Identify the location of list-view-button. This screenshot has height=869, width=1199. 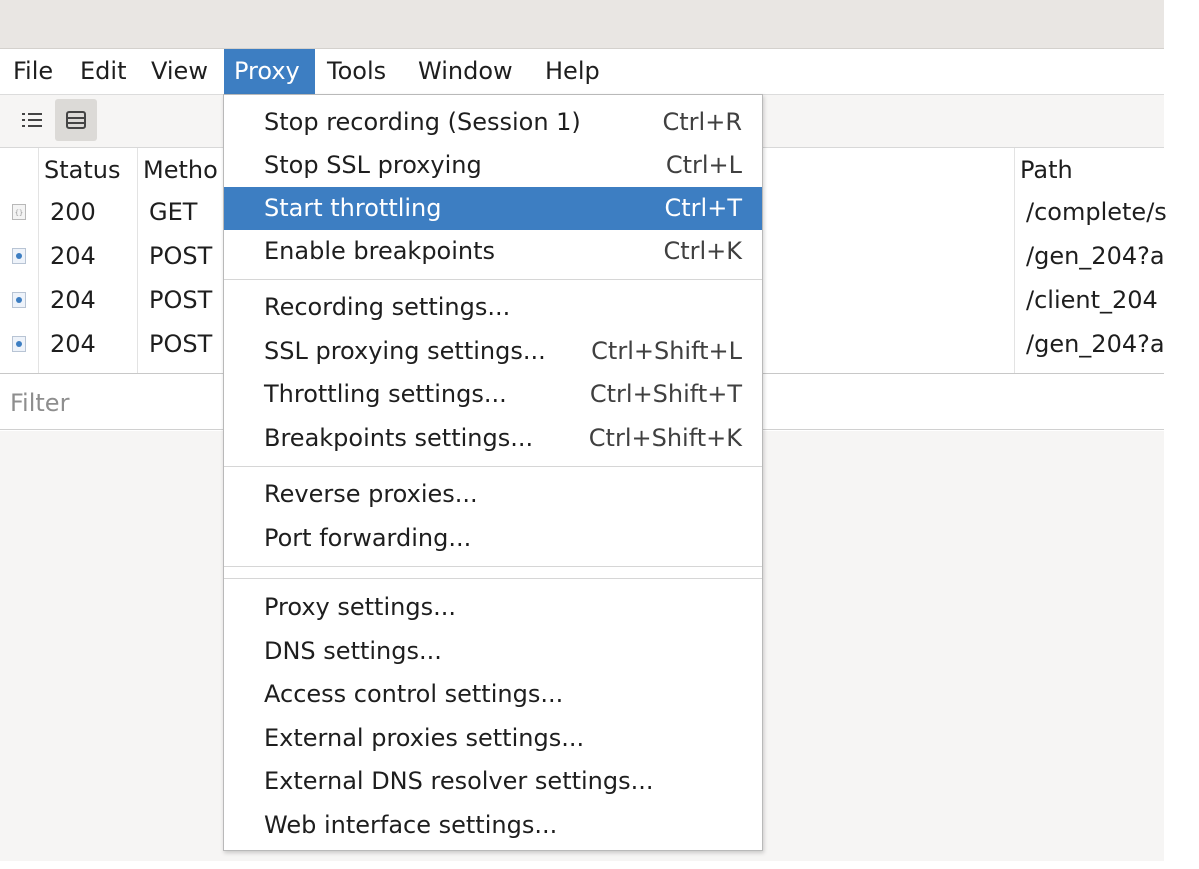
(32, 120).